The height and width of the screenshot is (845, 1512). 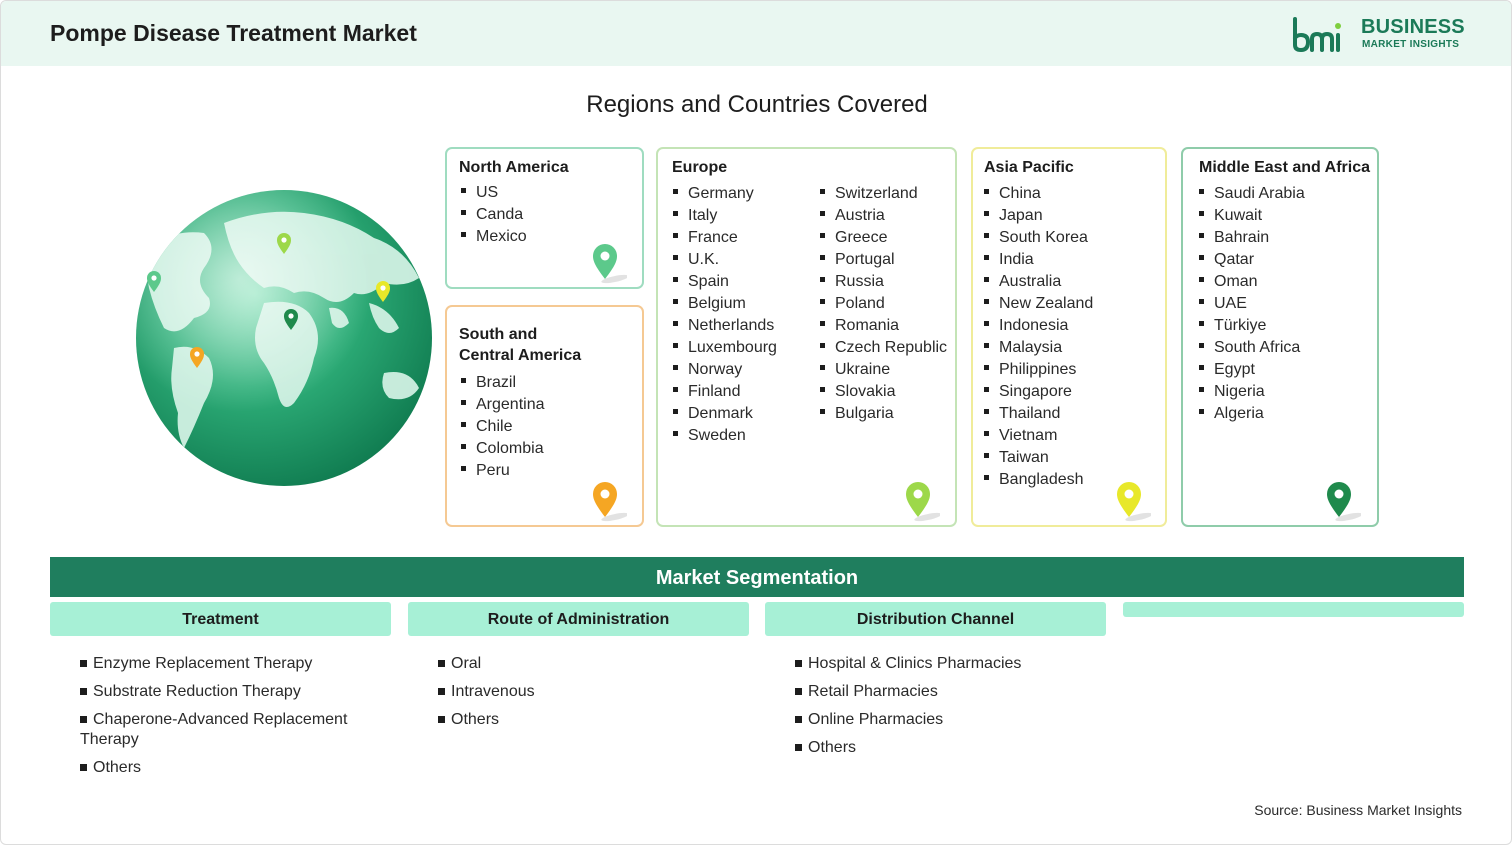 What do you see at coordinates (1029, 167) in the screenshot?
I see `region-name: Asia Pacific` at bounding box center [1029, 167].